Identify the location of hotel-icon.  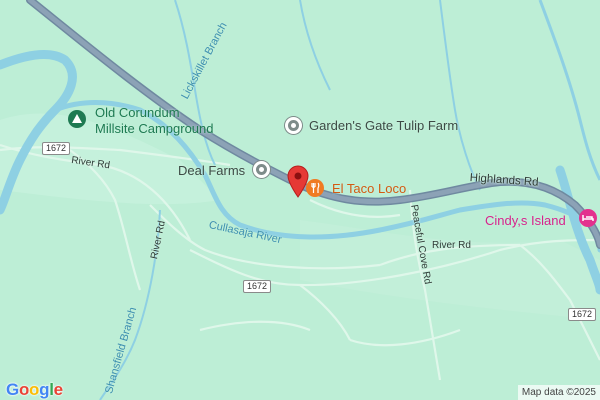
(588, 218).